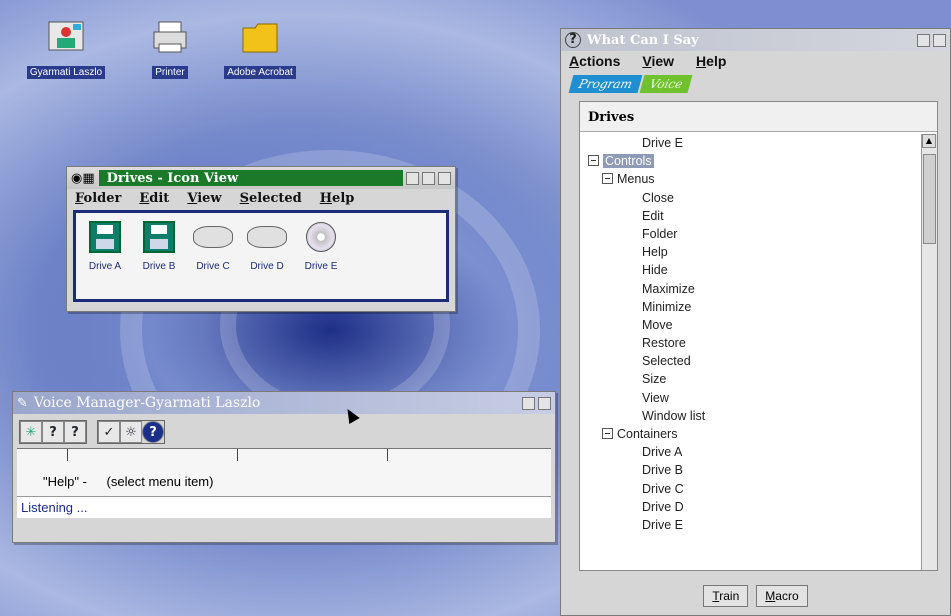 This screenshot has width=951, height=616. What do you see at coordinates (750, 161) in the screenshot?
I see `tree-item: Controls` at bounding box center [750, 161].